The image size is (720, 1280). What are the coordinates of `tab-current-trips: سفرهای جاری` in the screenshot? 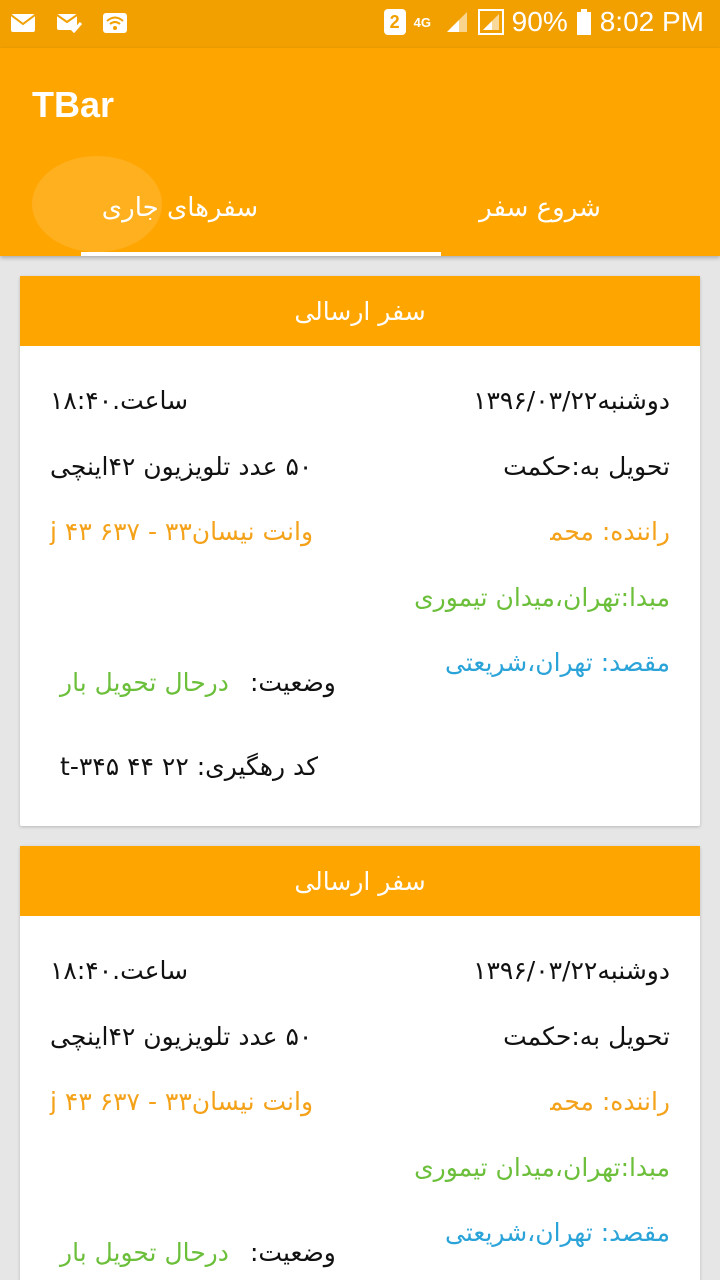 It's located at (180, 208).